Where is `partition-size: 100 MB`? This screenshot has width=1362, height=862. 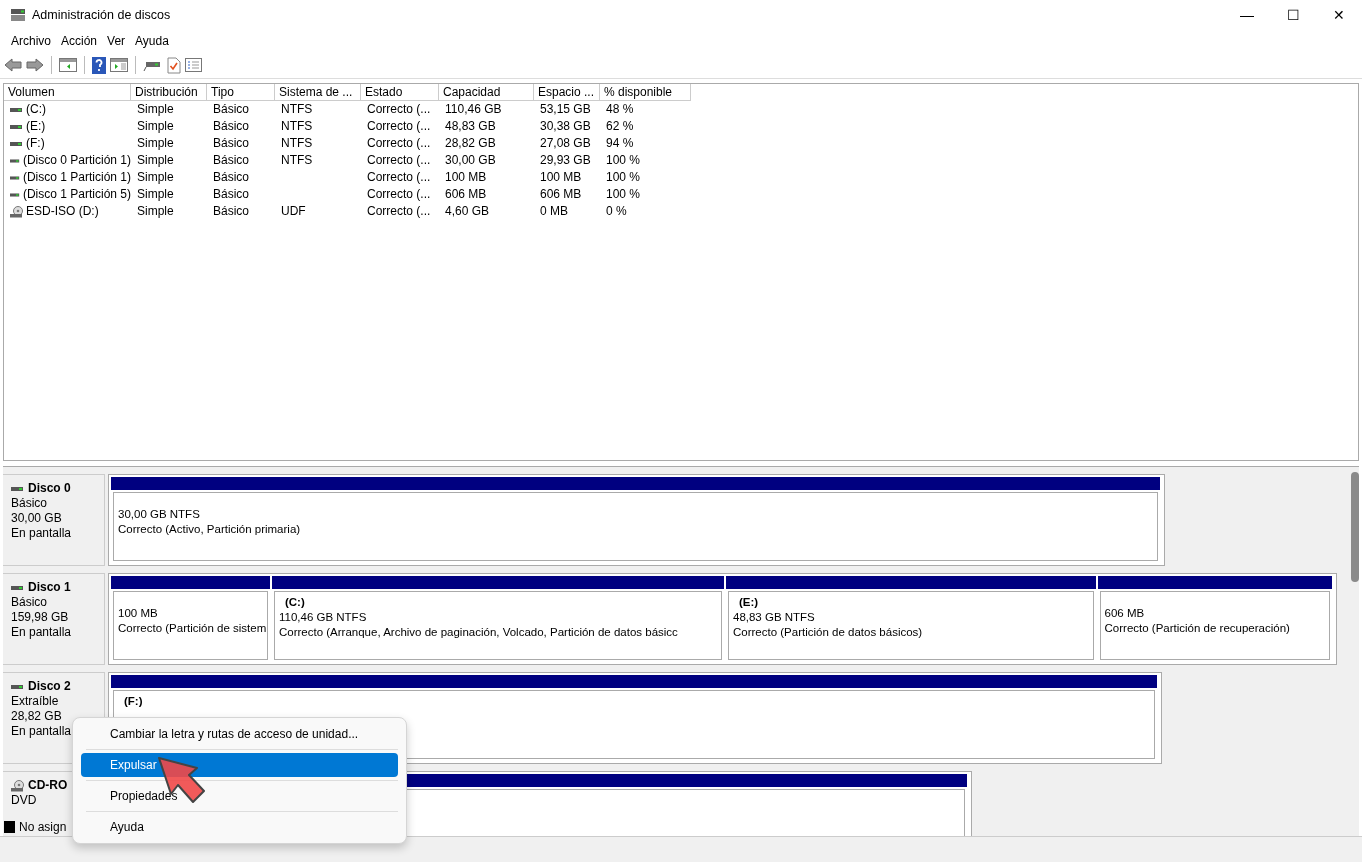
partition-size: 100 MB is located at coordinates (138, 613).